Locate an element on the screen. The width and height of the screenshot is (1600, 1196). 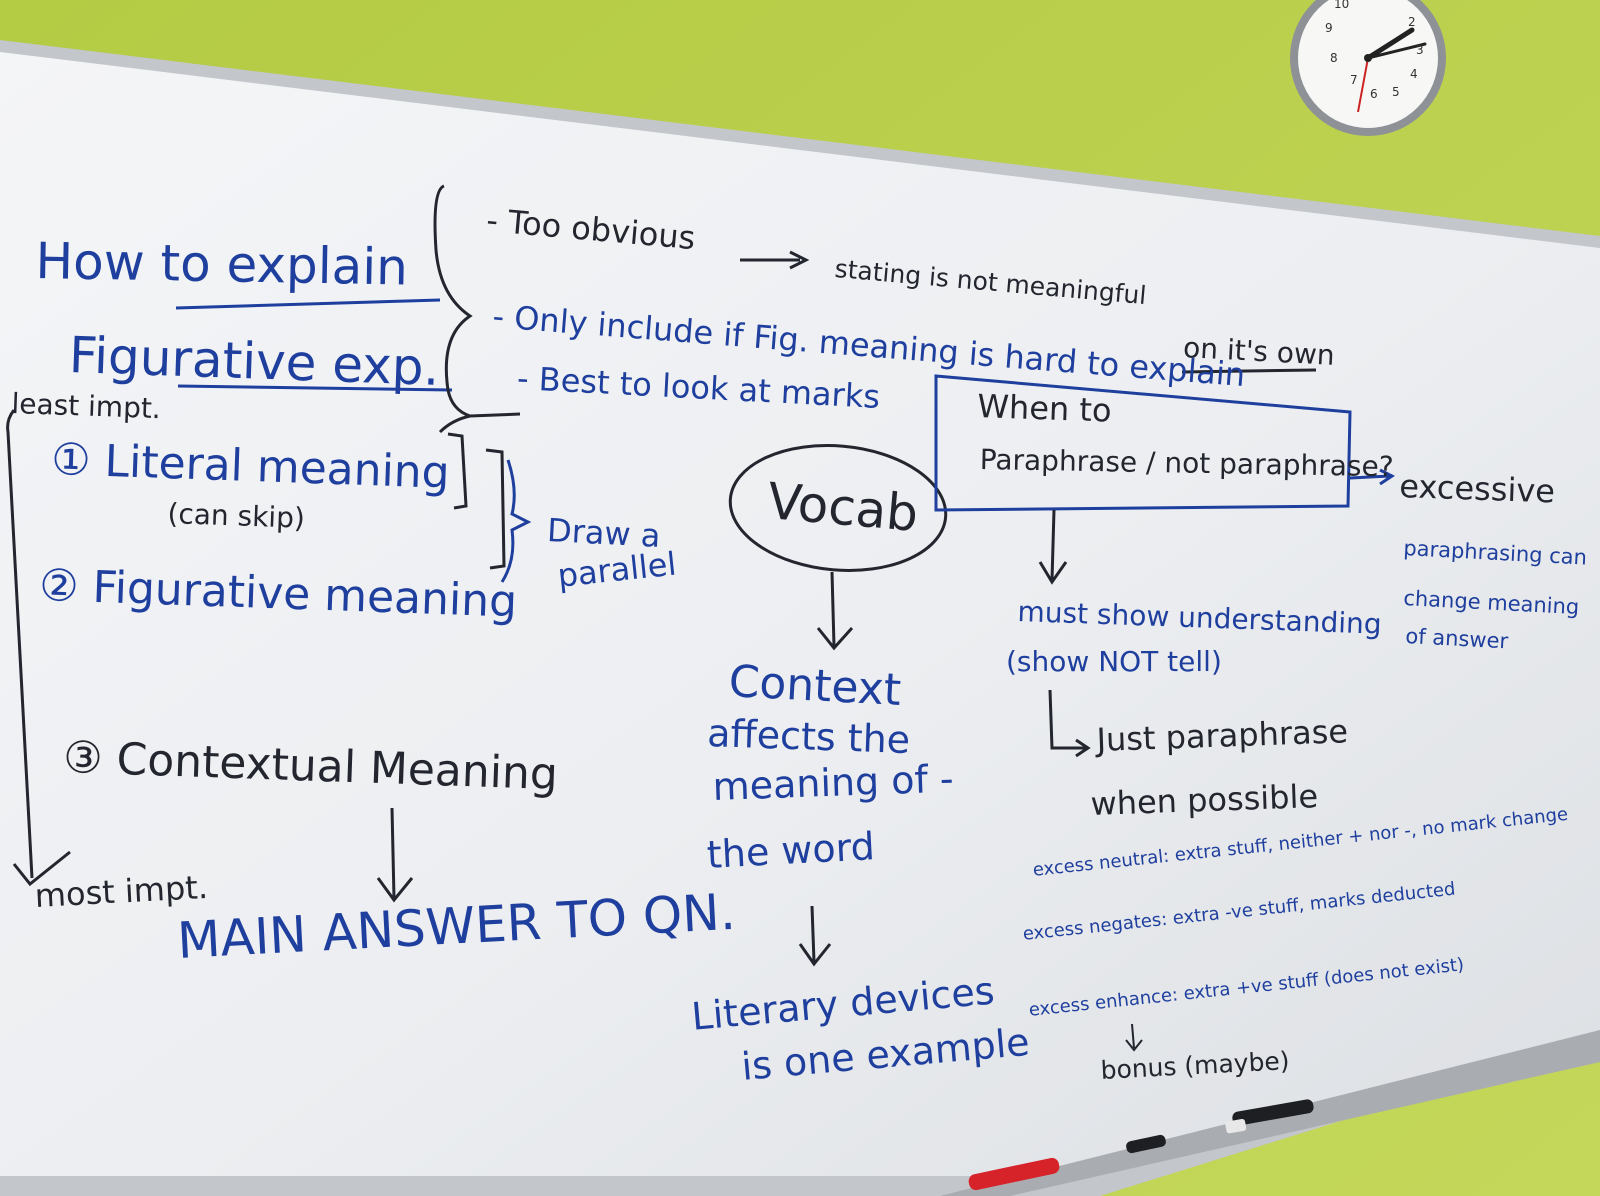
clock-number: 8 is located at coordinates (1334, 58).